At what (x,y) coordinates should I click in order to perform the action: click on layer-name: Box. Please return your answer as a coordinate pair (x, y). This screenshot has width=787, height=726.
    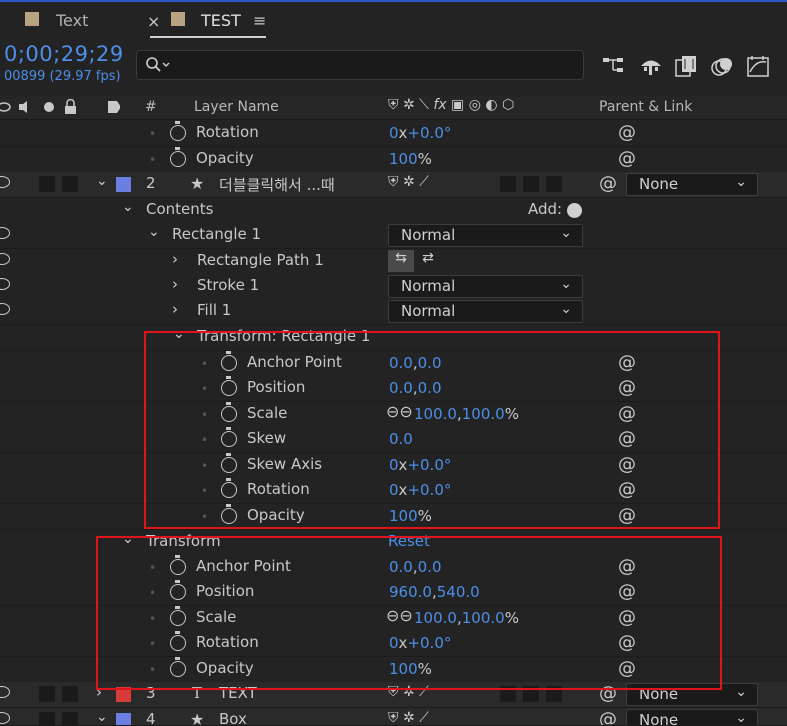
    Looking at the image, I should click on (233, 717).